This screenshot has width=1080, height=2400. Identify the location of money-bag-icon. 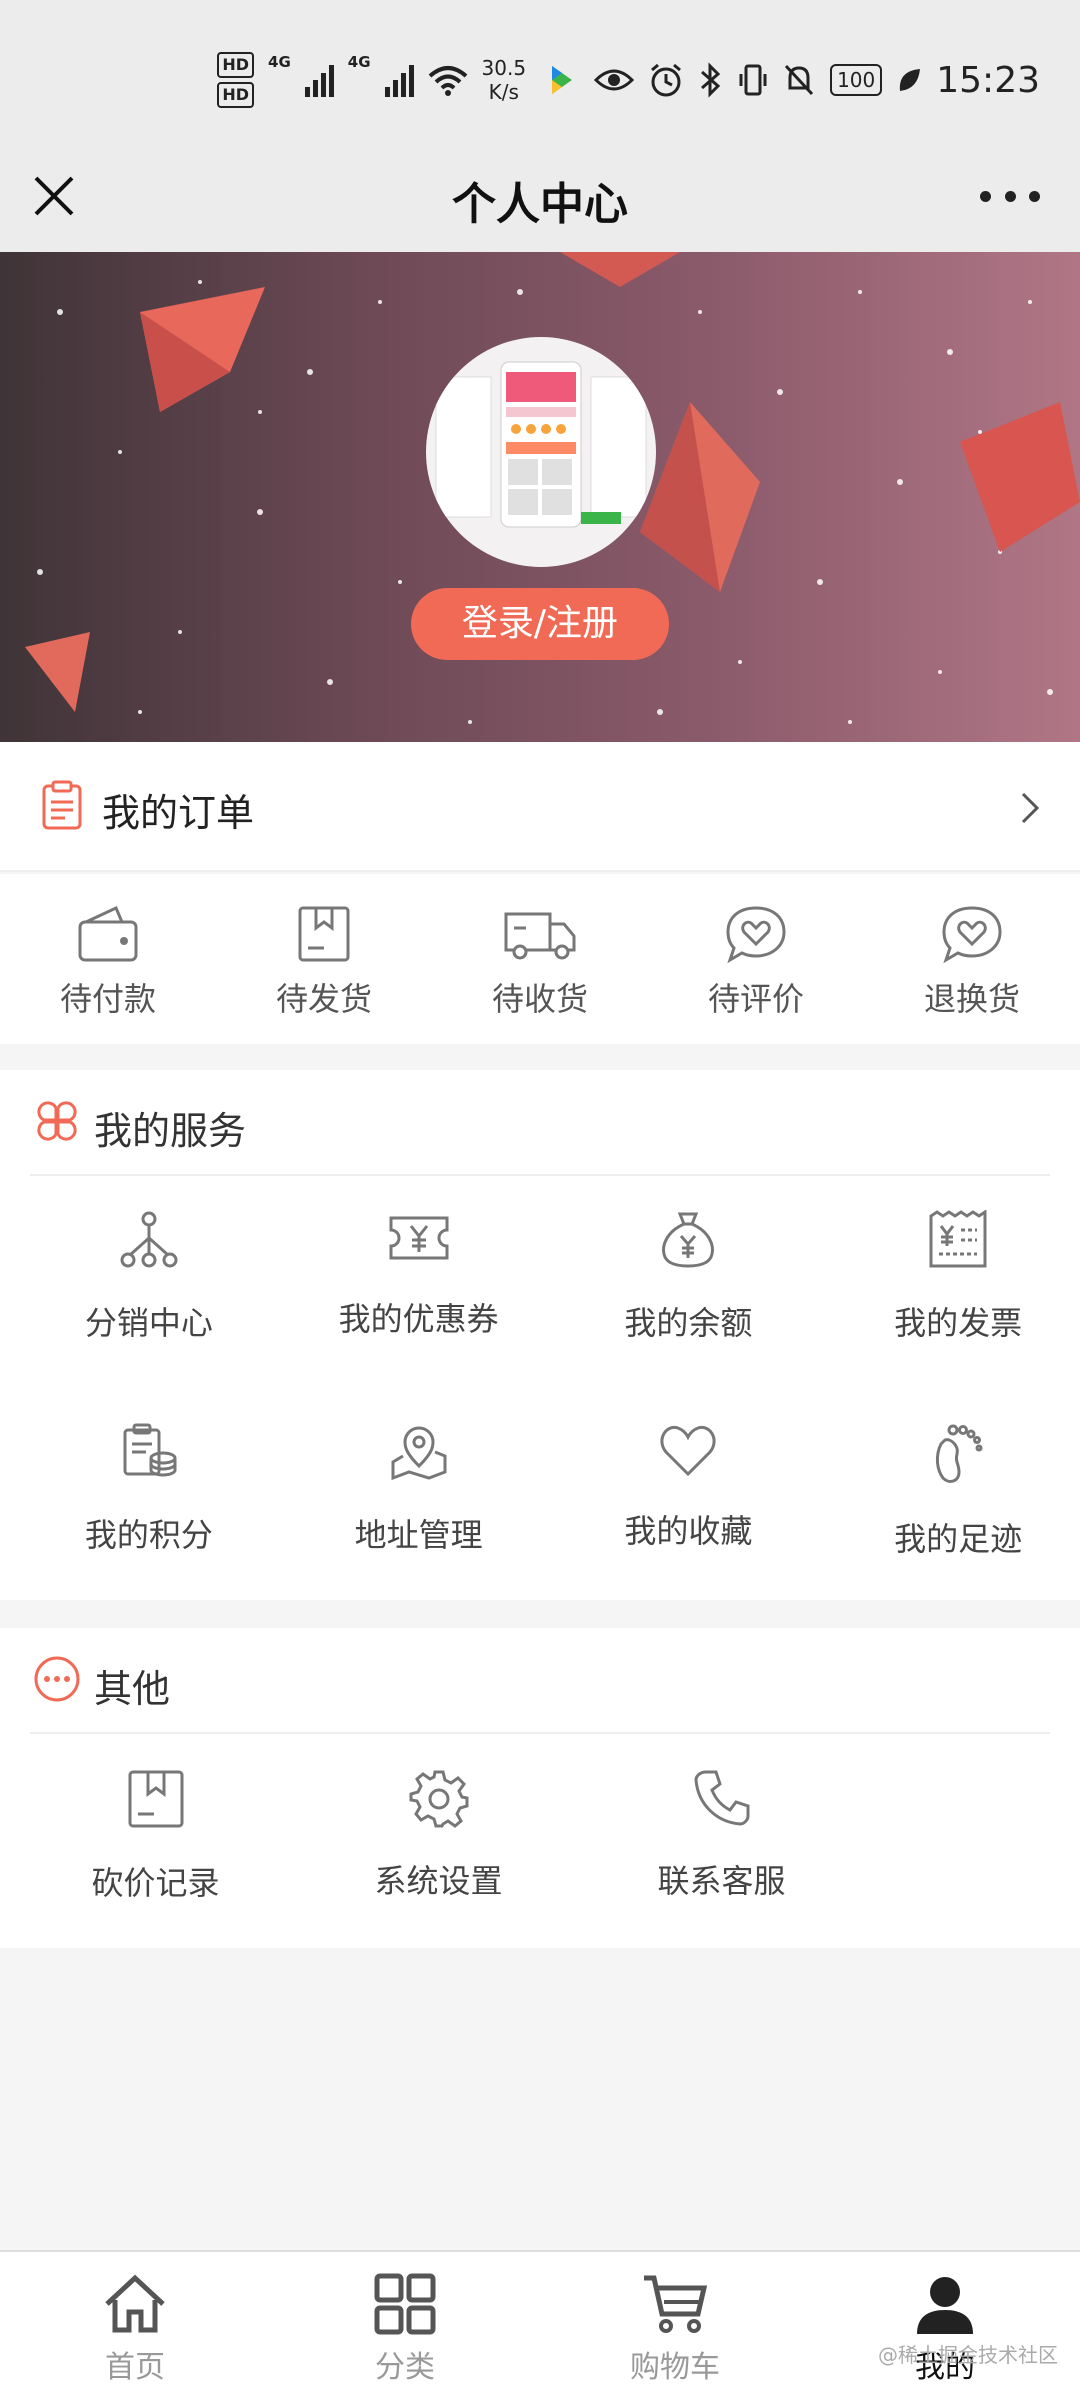
(688, 1240).